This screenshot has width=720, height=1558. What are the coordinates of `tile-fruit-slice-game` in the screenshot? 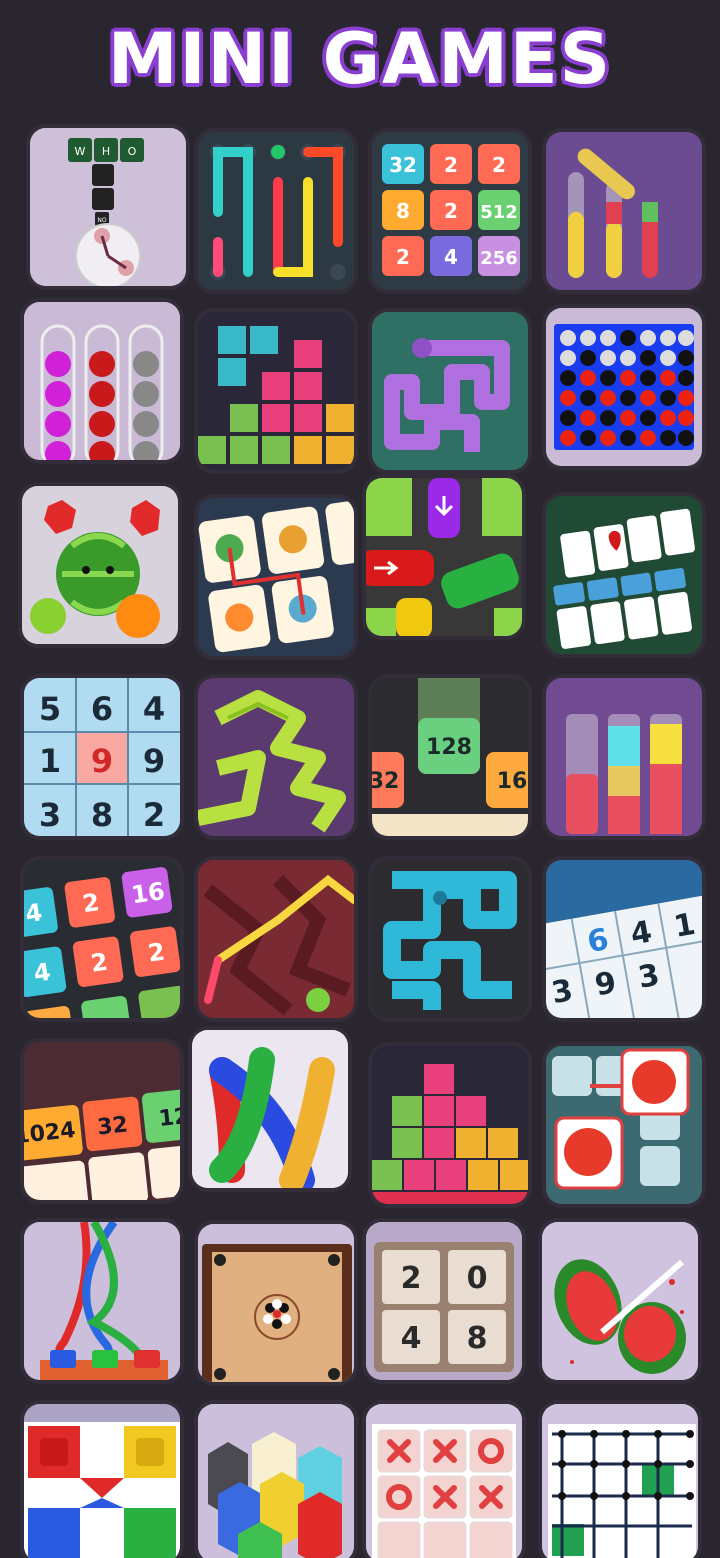 It's located at (620, 1301).